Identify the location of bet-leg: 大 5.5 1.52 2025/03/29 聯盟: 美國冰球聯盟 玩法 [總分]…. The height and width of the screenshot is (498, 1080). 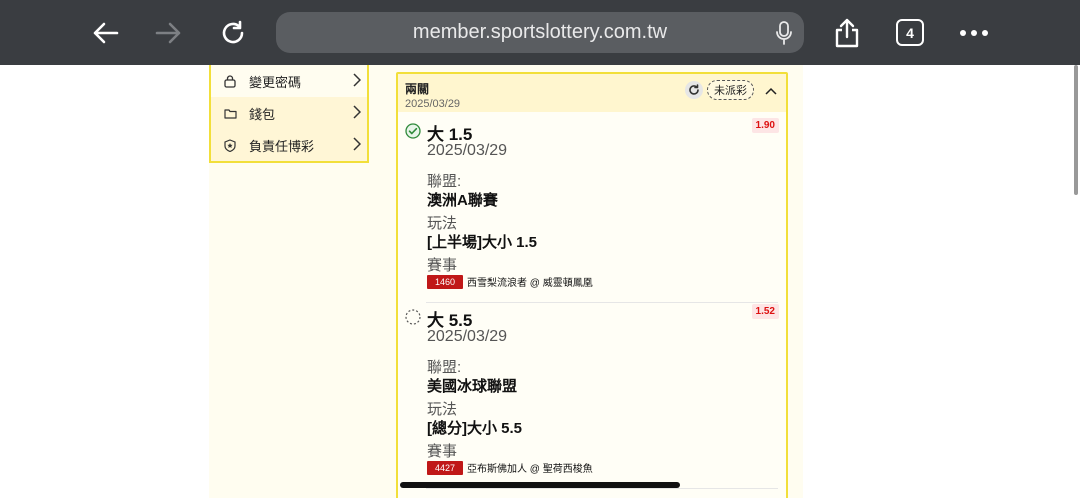
(592, 391).